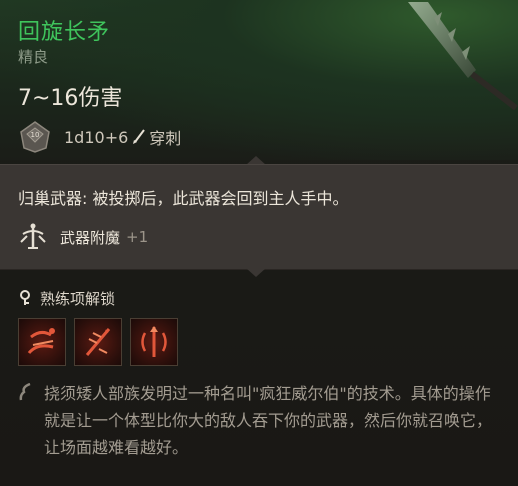  I want to click on skill-3-icon, so click(154, 341).